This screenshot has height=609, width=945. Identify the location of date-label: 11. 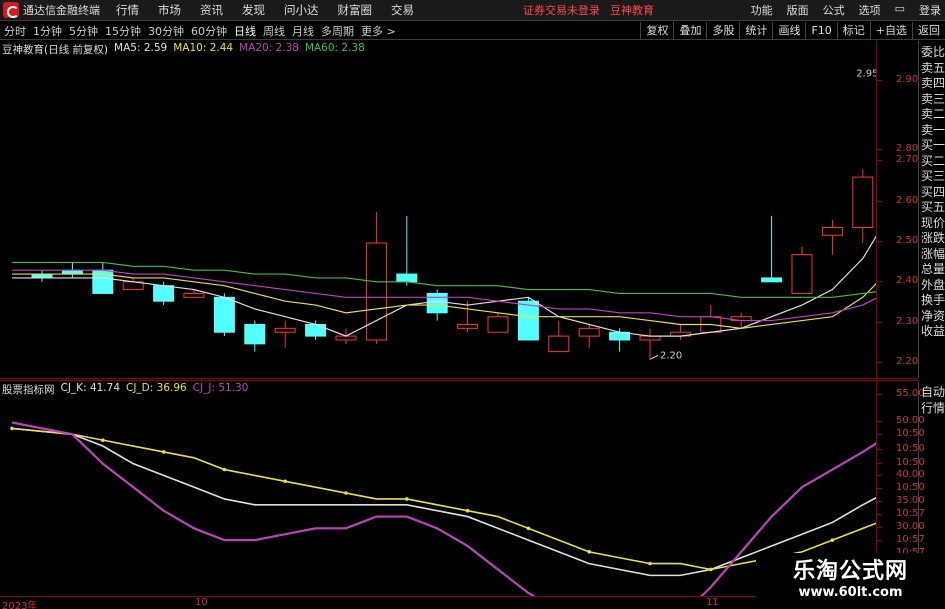
(712, 602).